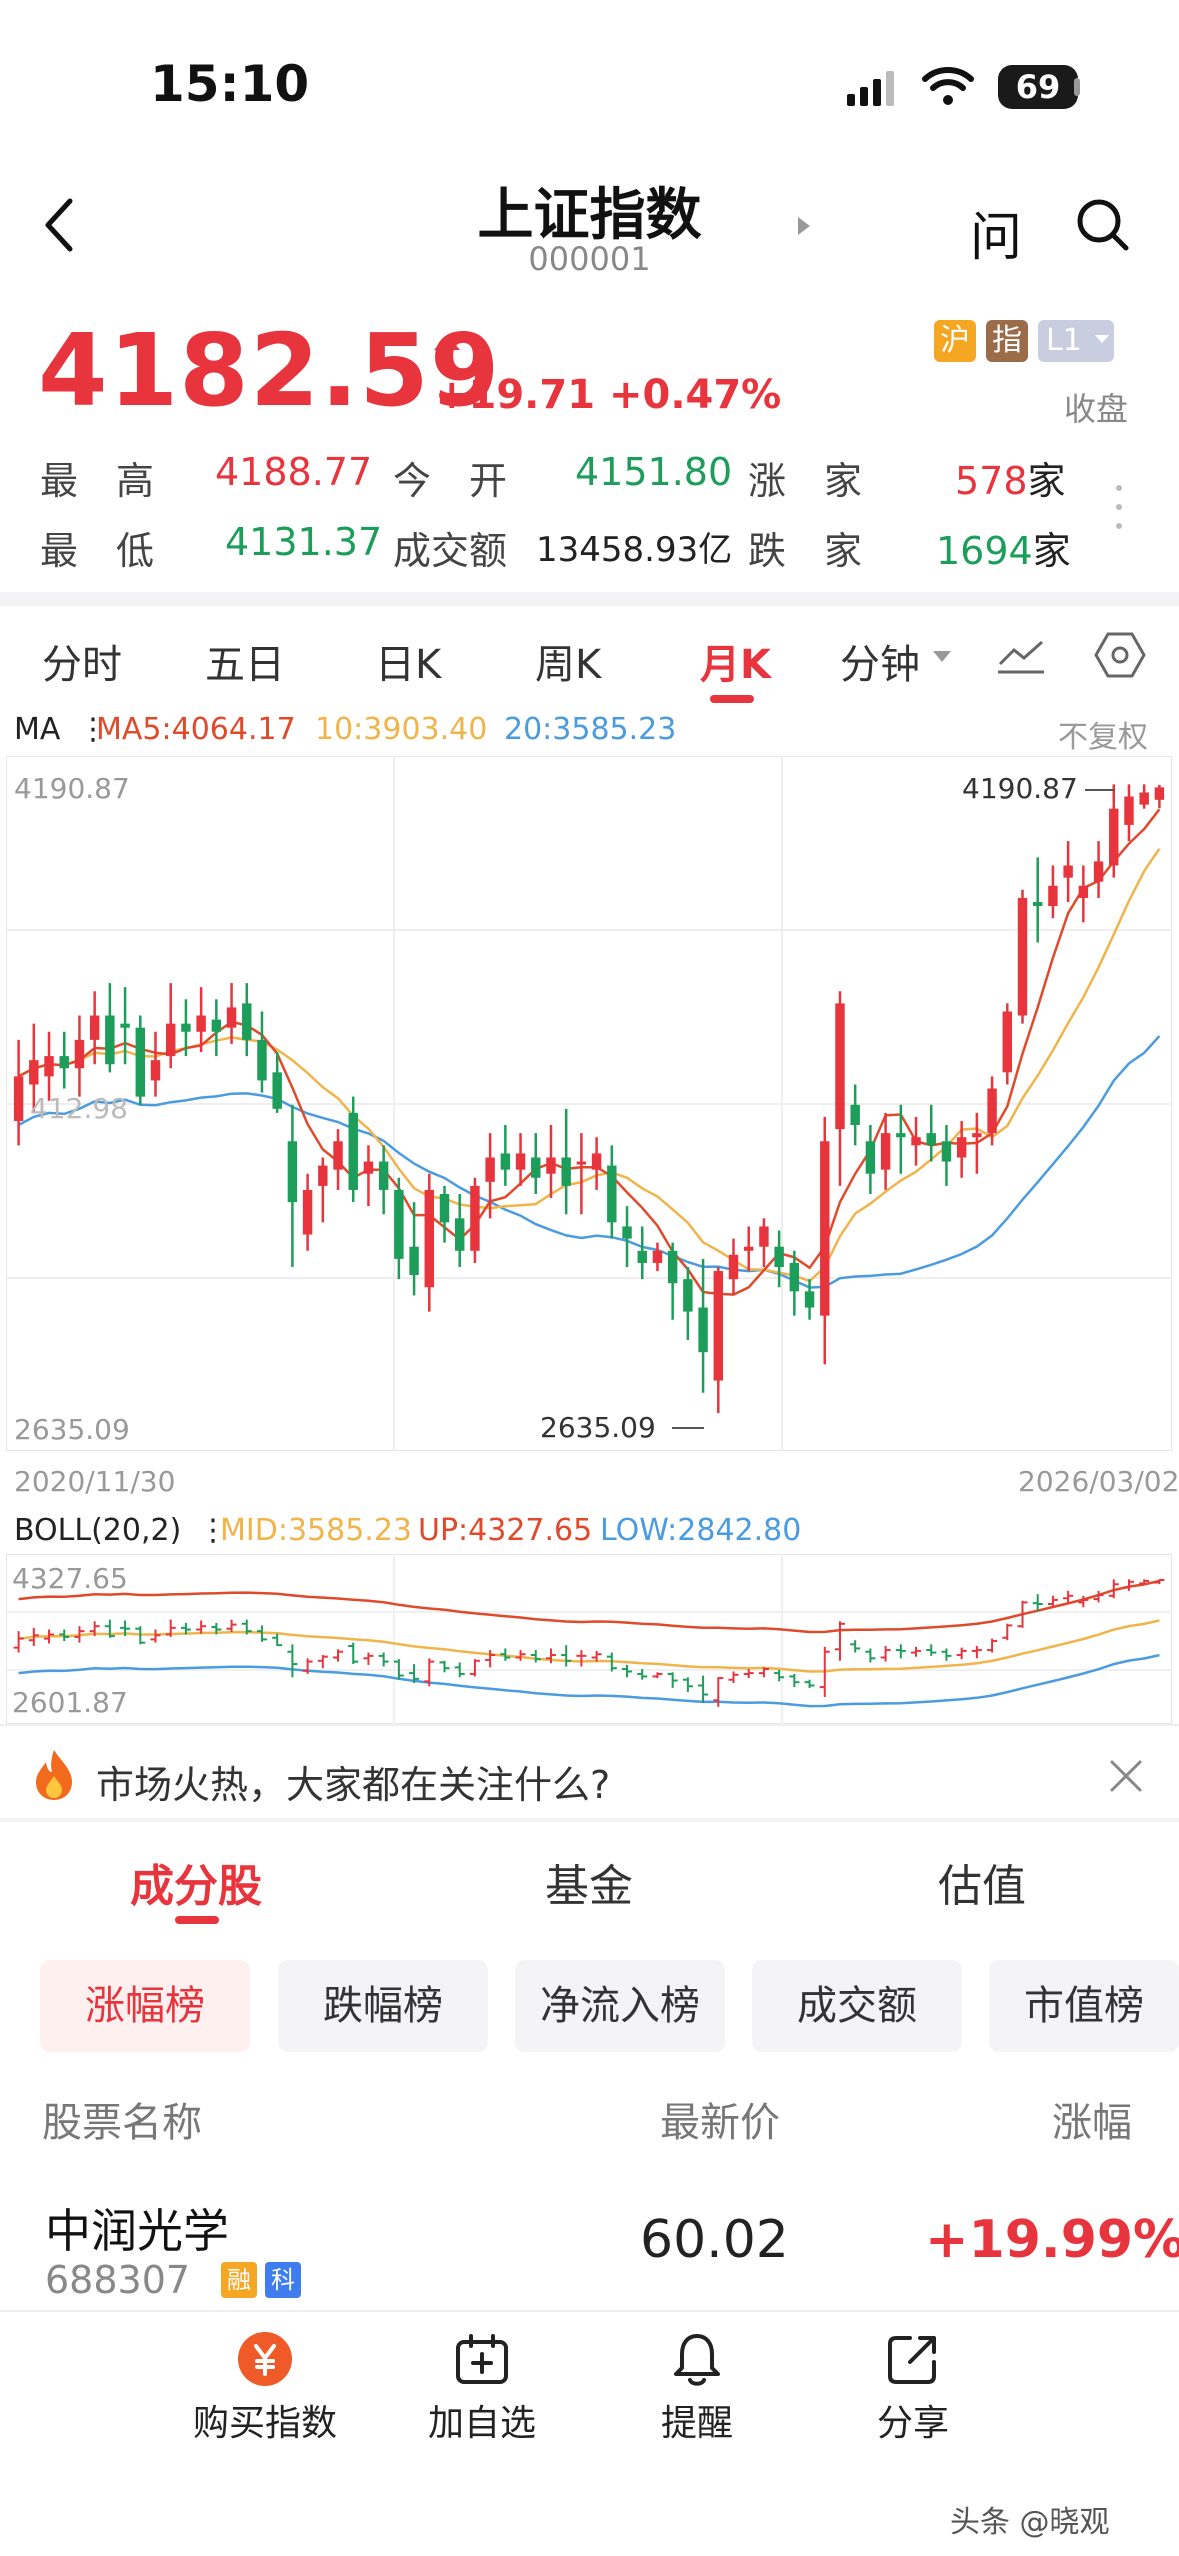 The width and height of the screenshot is (1179, 2556). Describe the element at coordinates (265, 2388) in the screenshot. I see `buy-index-button: 购买指数` at that location.